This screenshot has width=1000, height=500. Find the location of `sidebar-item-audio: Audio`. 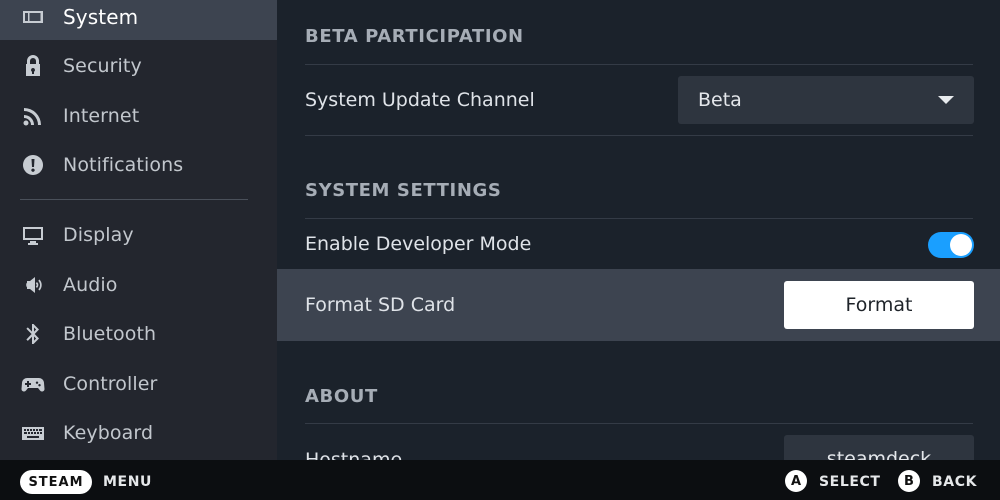

sidebar-item-audio: Audio is located at coordinates (138, 285).